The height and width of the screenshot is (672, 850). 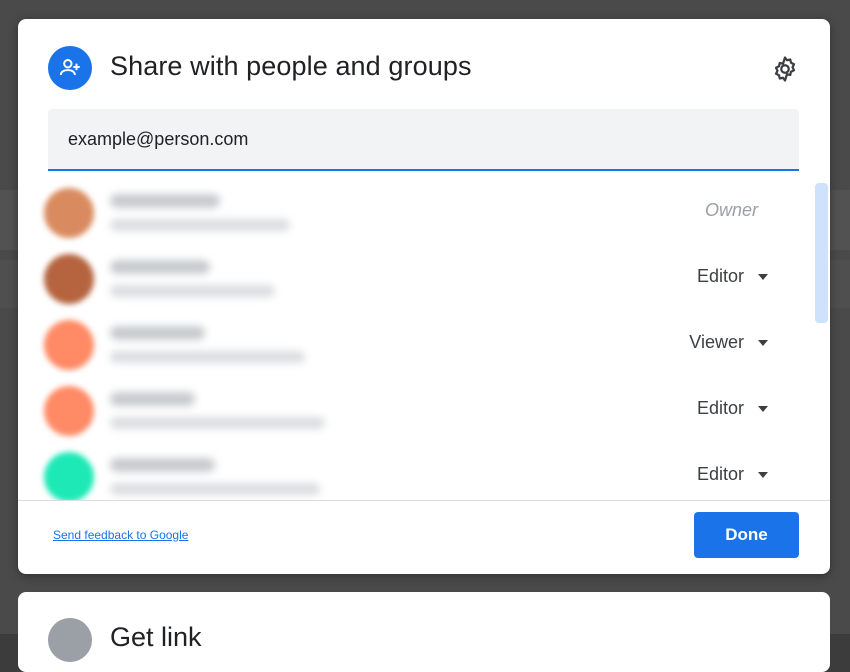 I want to click on person-add-icon, so click(x=70, y=68).